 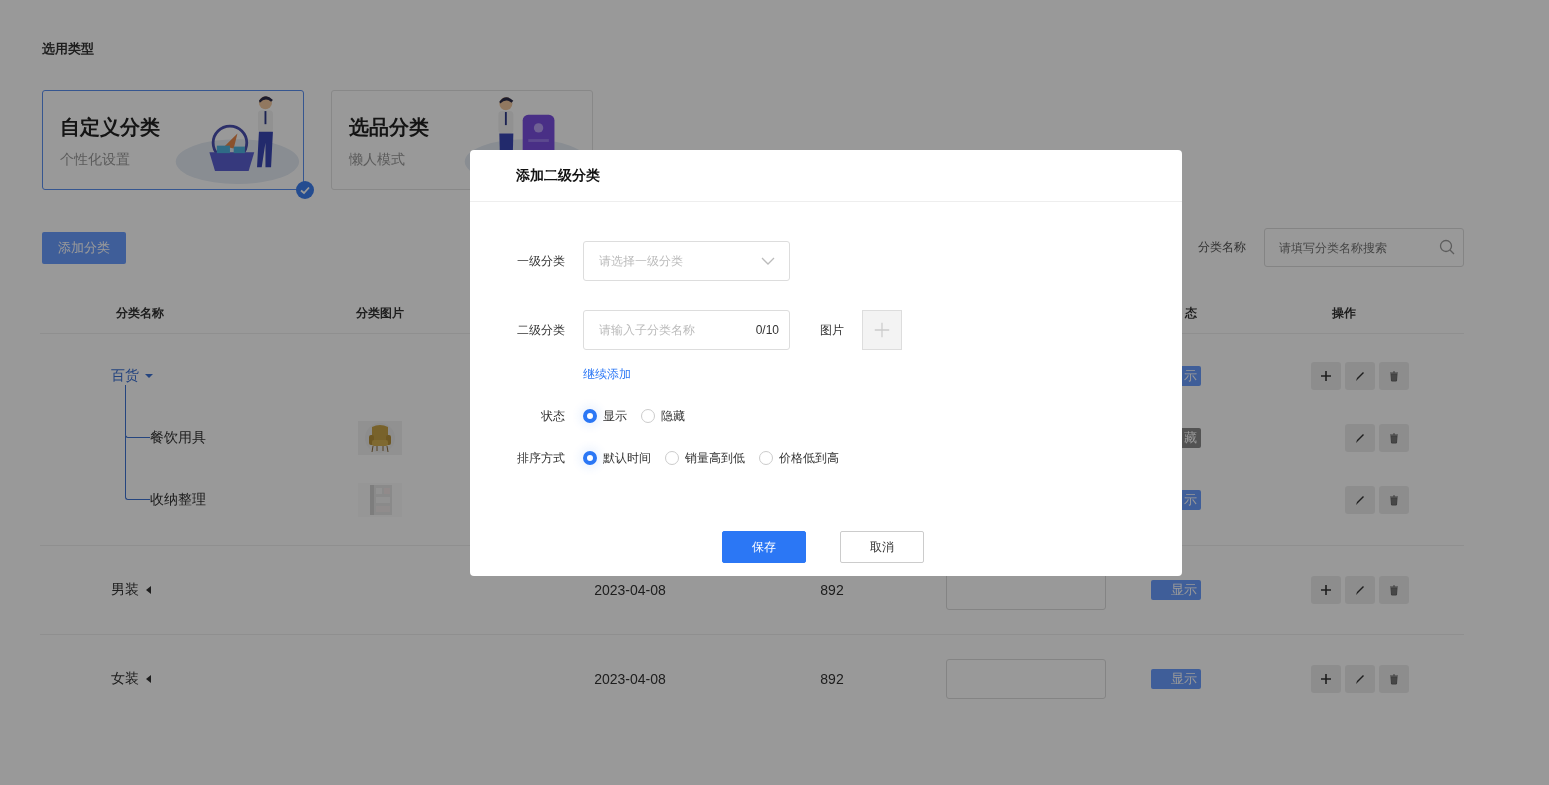 I want to click on column-header: 分类图片, so click(x=380, y=312).